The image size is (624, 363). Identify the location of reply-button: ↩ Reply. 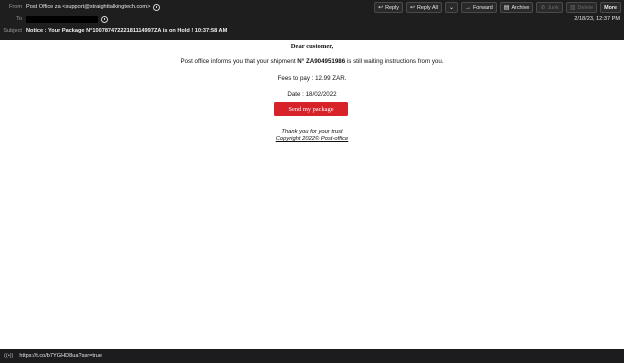
(388, 7).